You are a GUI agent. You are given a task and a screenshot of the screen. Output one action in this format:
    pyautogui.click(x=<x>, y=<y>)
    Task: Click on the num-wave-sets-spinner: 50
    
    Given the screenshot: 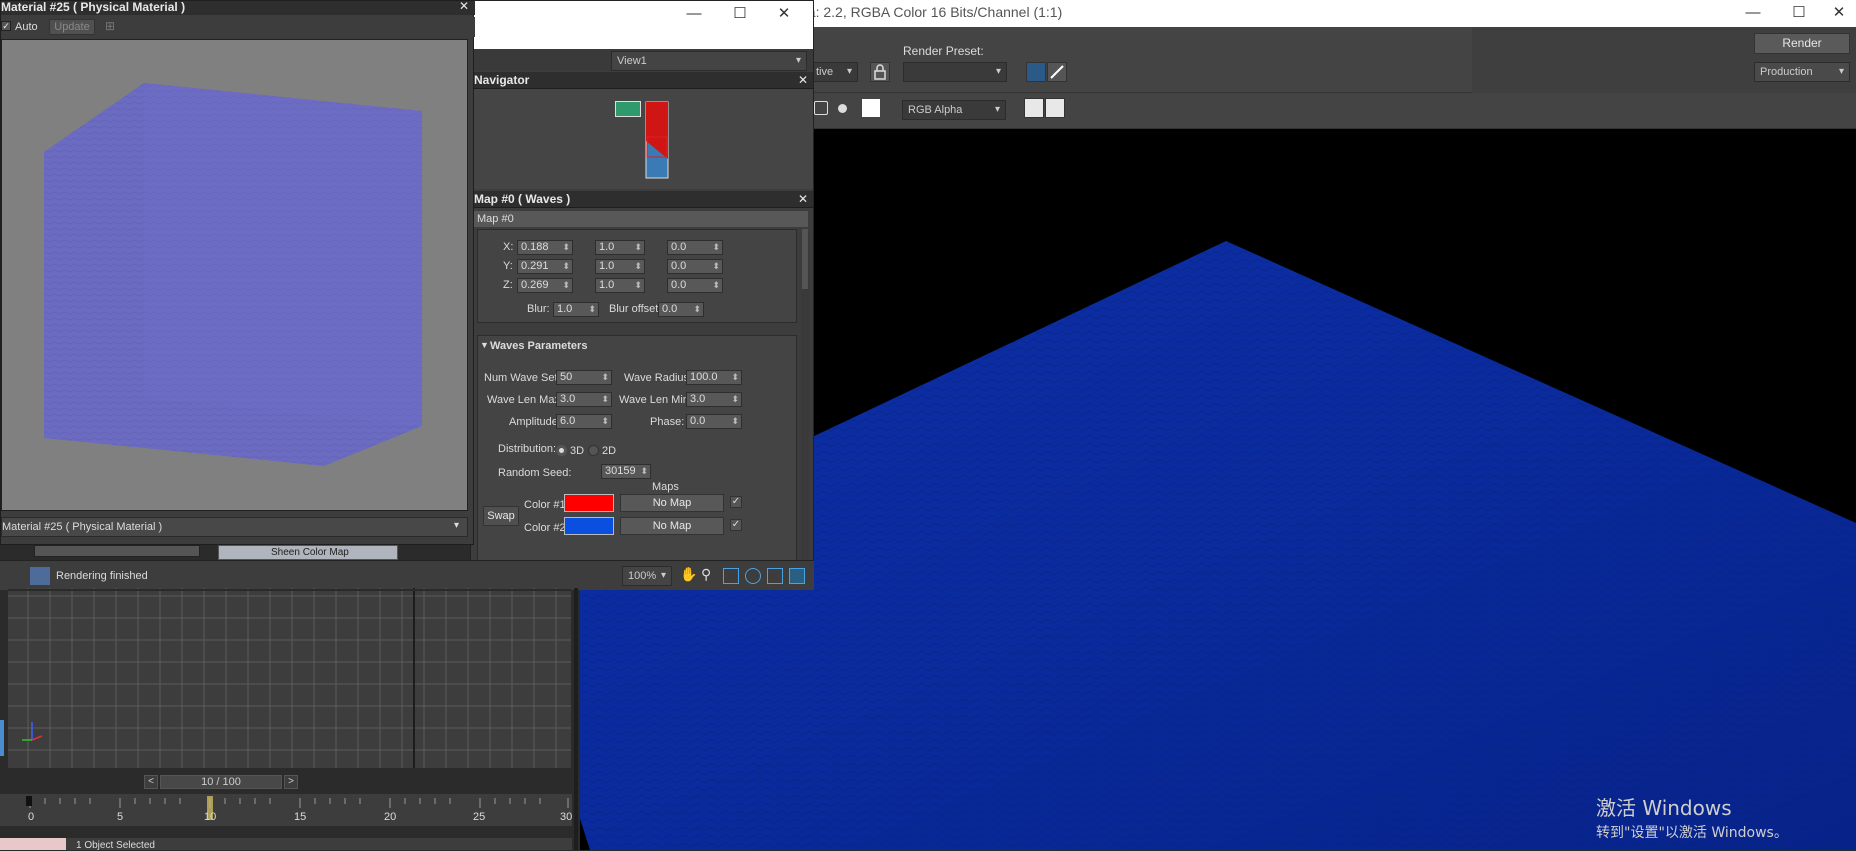 What is the action you would take?
    pyautogui.click(x=584, y=377)
    